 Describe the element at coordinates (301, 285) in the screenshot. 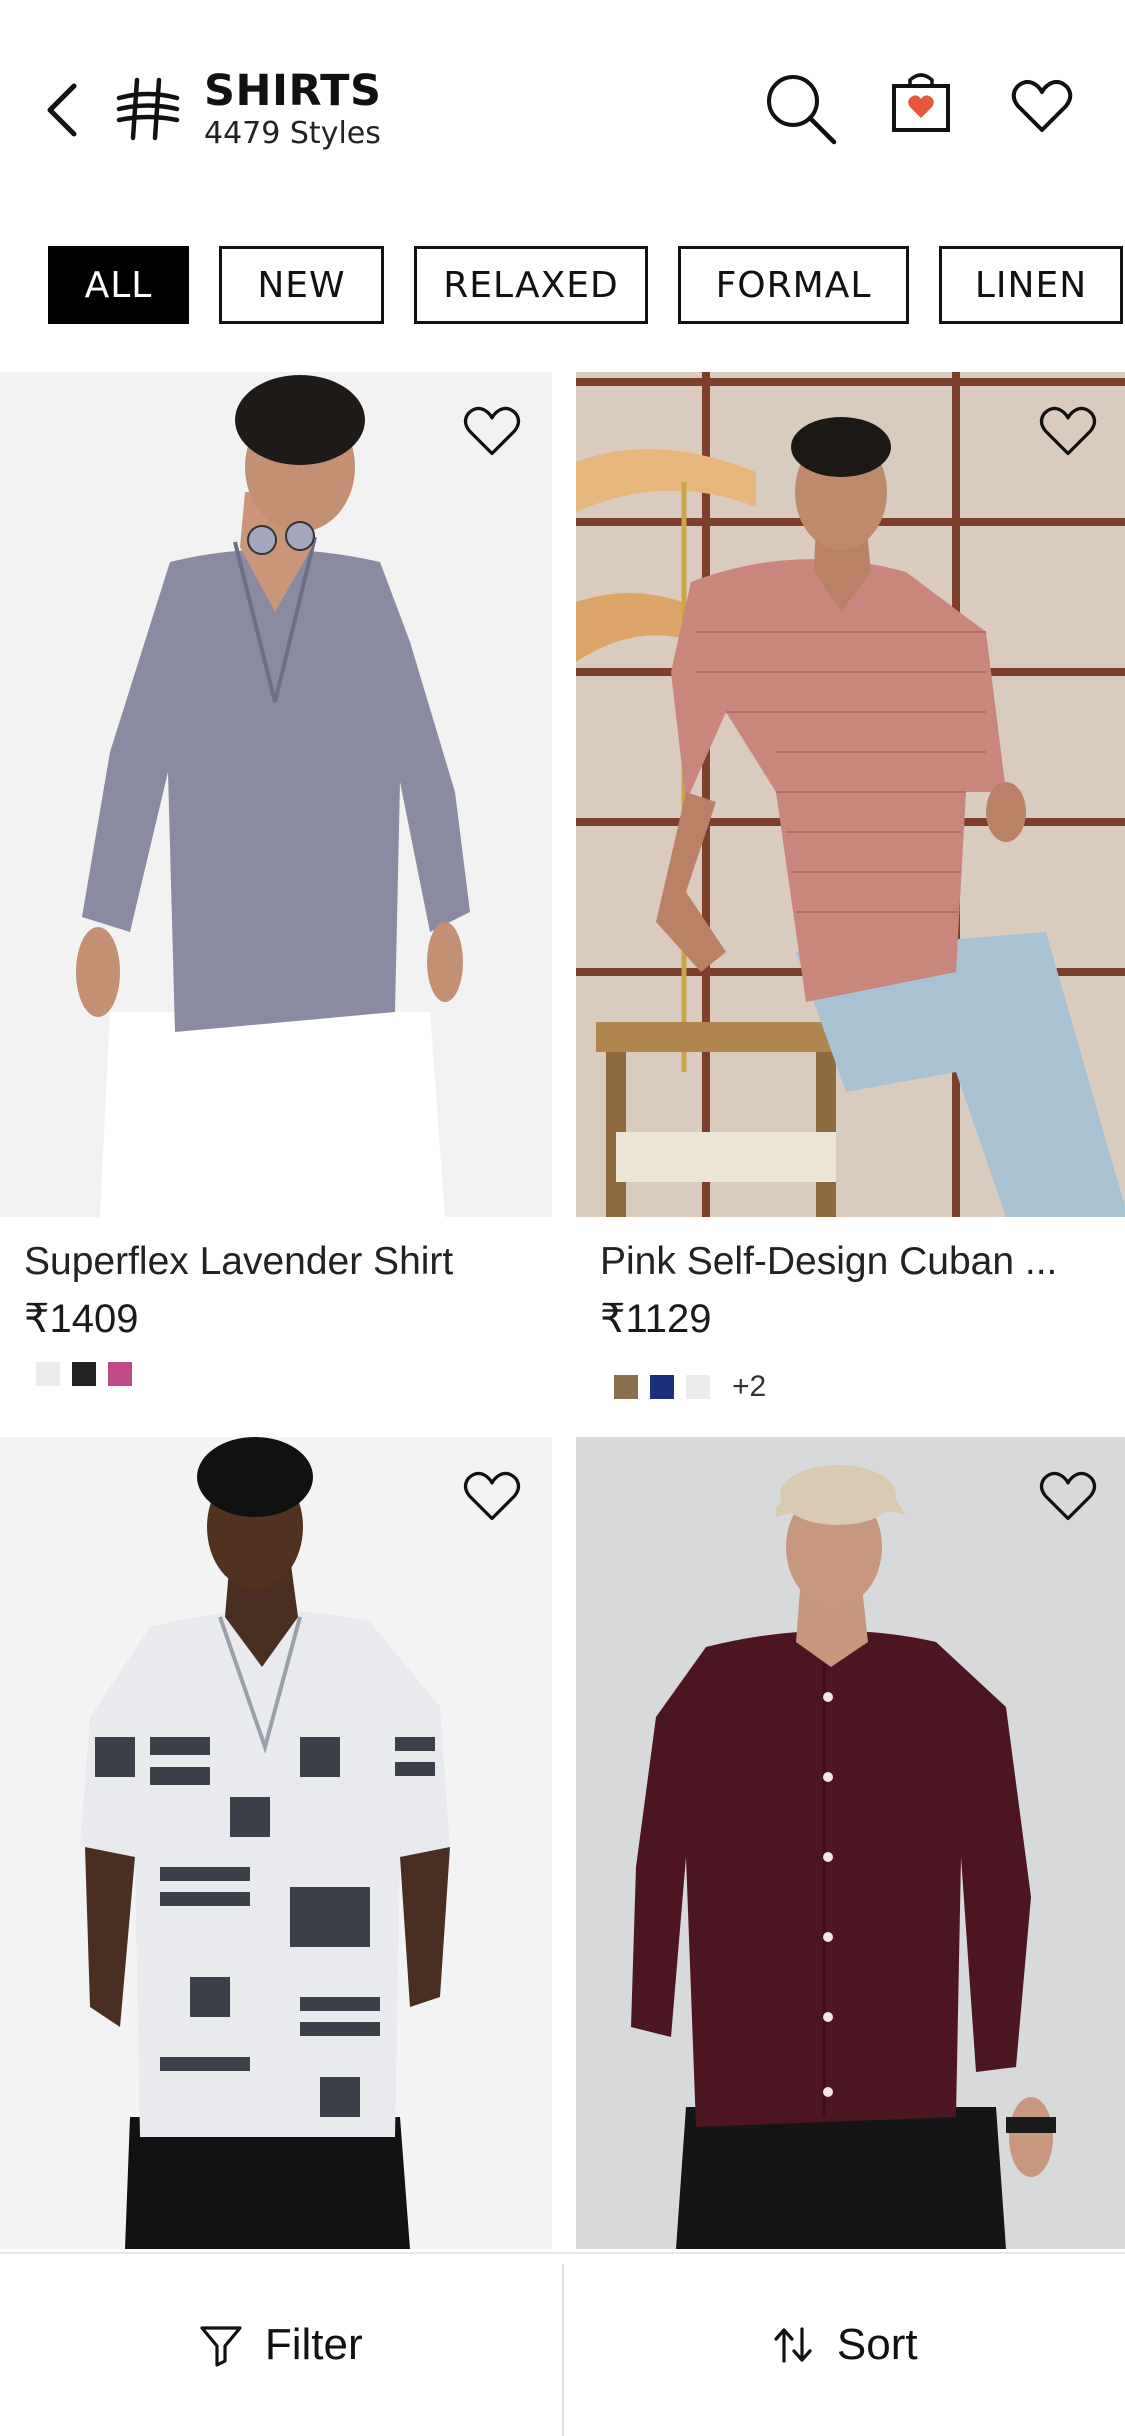

I see `chip-new: NEW` at that location.